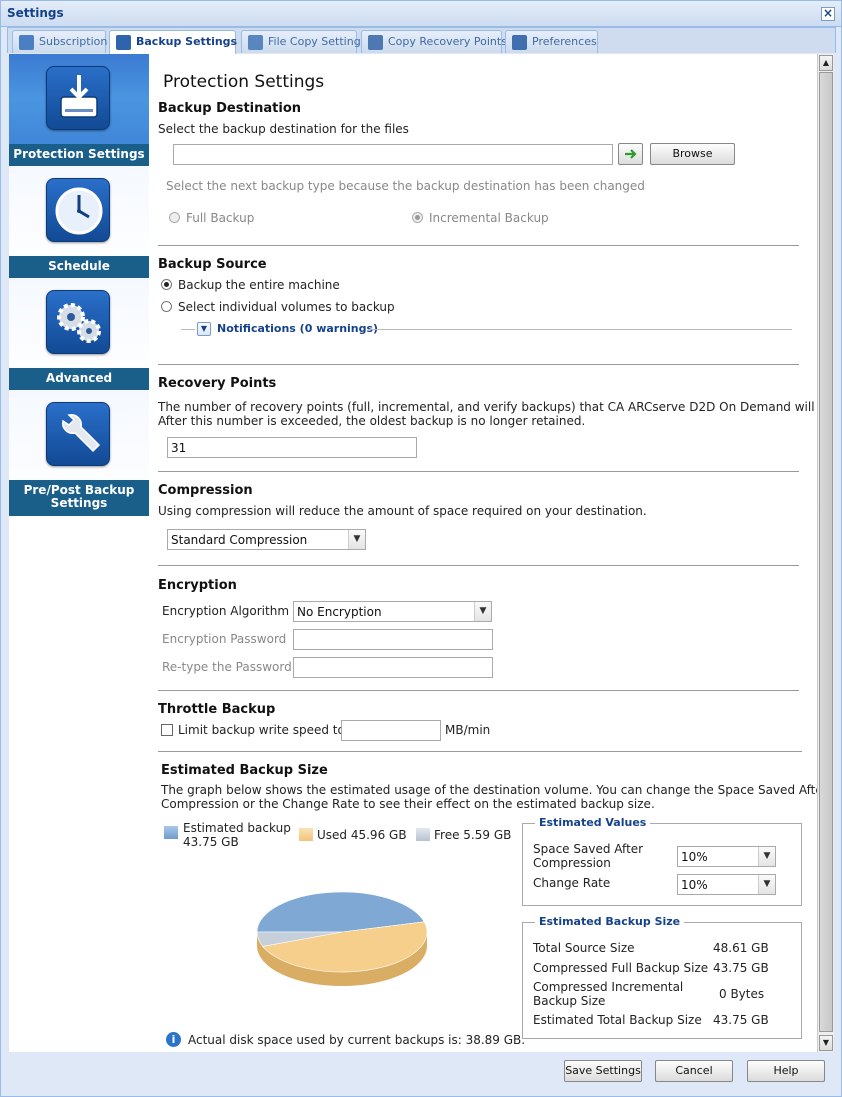  Describe the element at coordinates (608, 987) in the screenshot. I see `size-row-label: Compressed Incremental` at that location.